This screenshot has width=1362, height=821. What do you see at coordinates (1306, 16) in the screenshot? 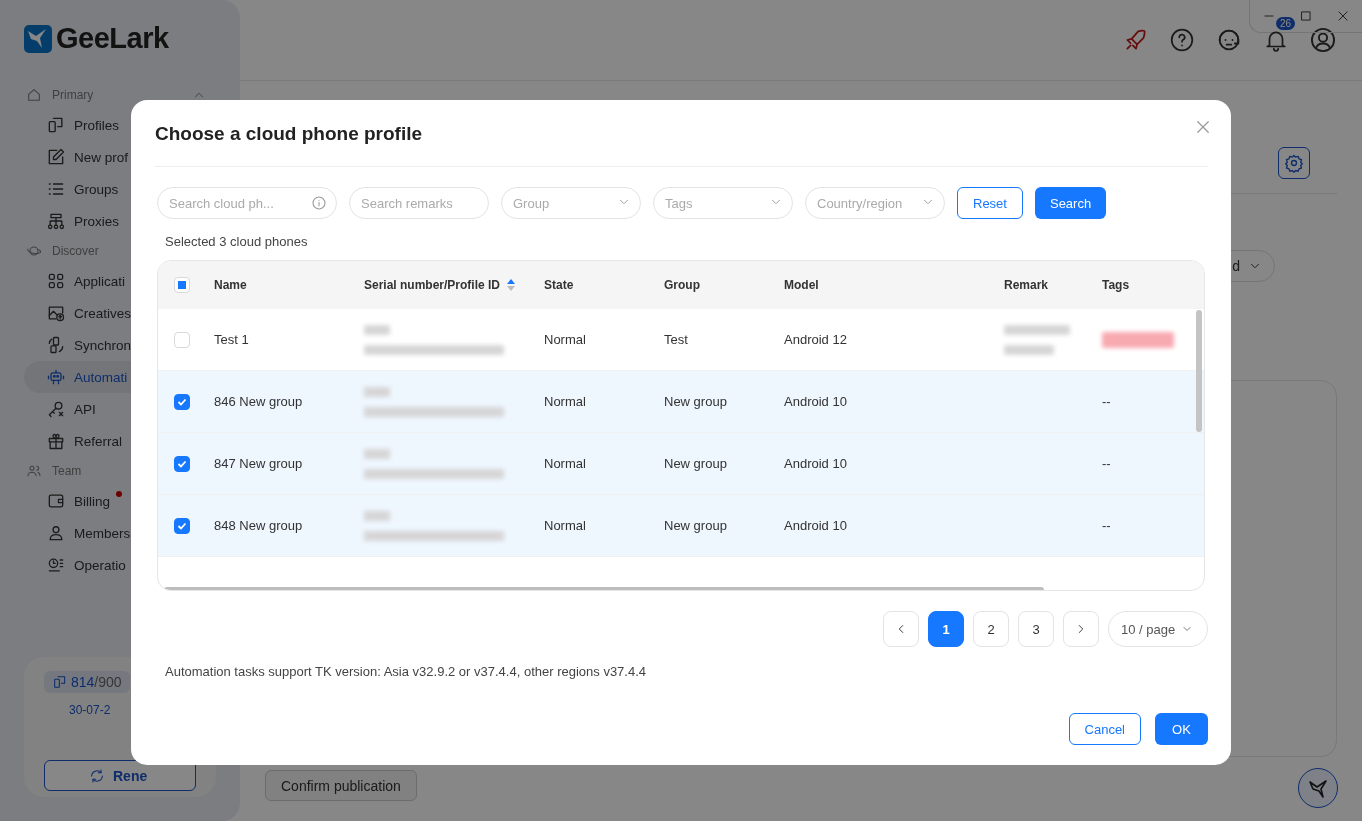
I see `maximize-icon` at bounding box center [1306, 16].